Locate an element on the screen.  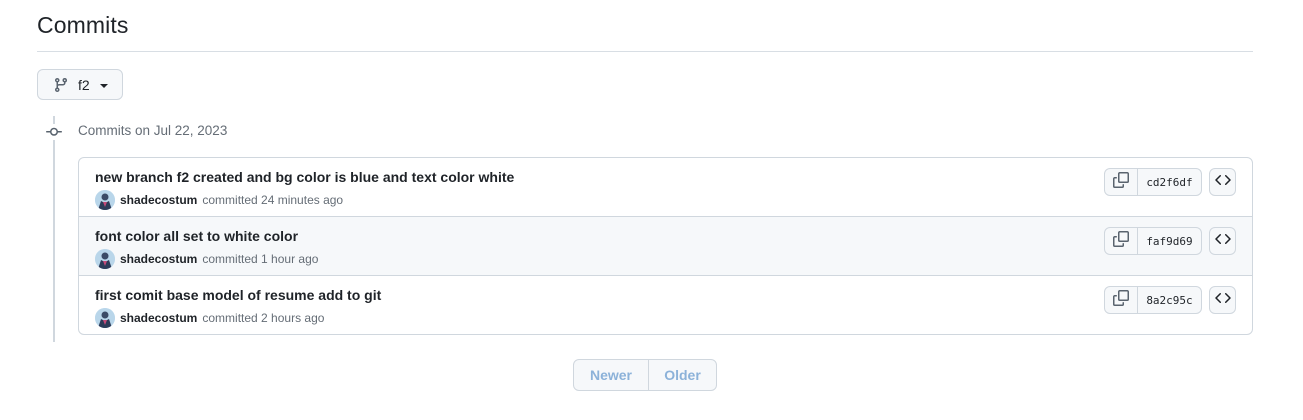
git-branch-icon is located at coordinates (61, 85).